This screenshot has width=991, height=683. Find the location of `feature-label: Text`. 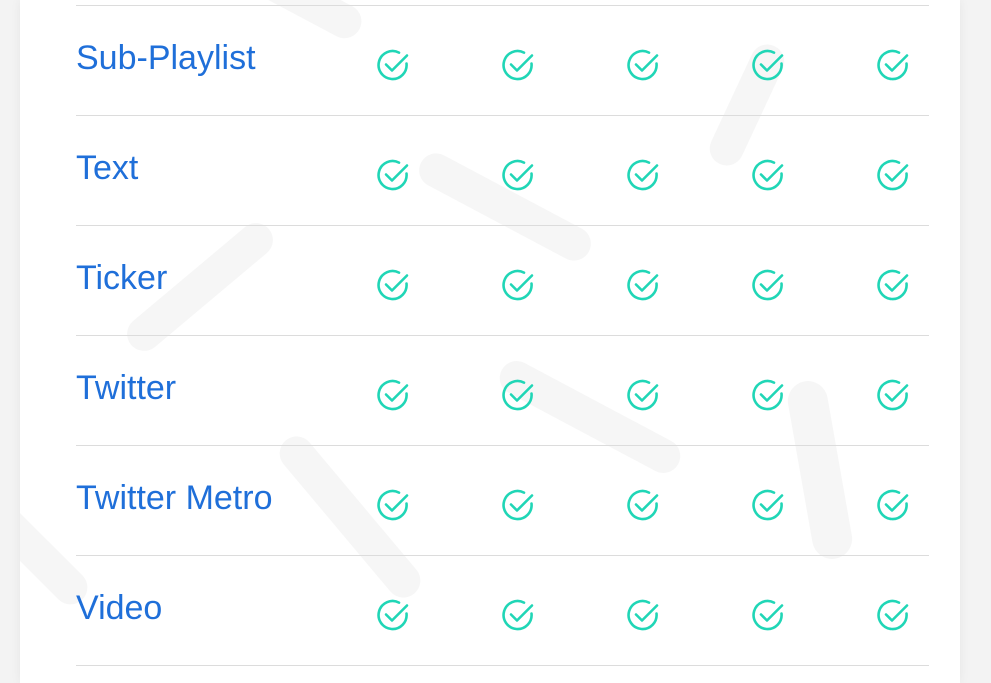

feature-label: Text is located at coordinates (107, 168).